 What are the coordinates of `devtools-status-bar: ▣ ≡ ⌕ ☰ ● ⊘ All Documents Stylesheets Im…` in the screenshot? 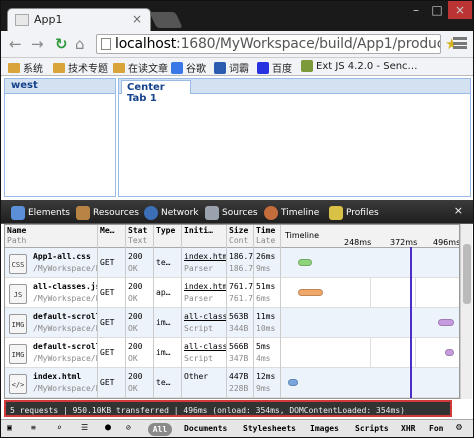 It's located at (237, 428).